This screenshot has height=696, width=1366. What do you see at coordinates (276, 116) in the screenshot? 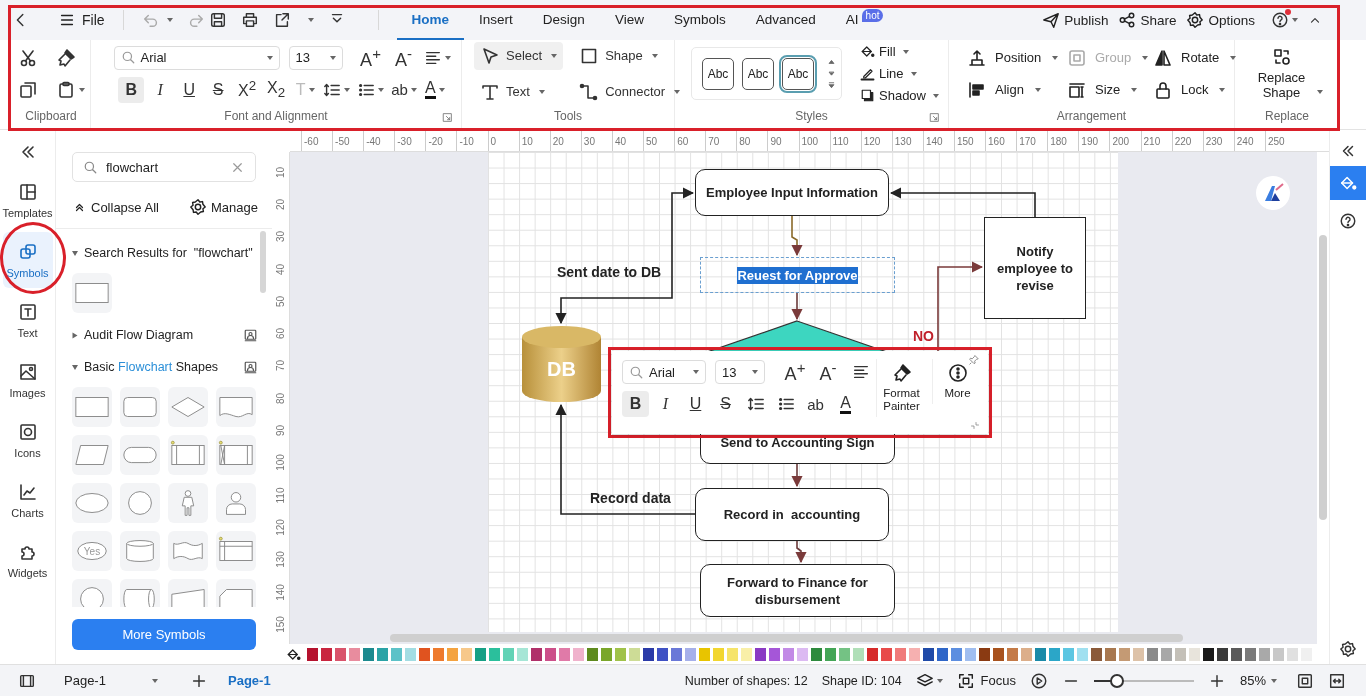
I see `group-label: Font and Alignment` at bounding box center [276, 116].